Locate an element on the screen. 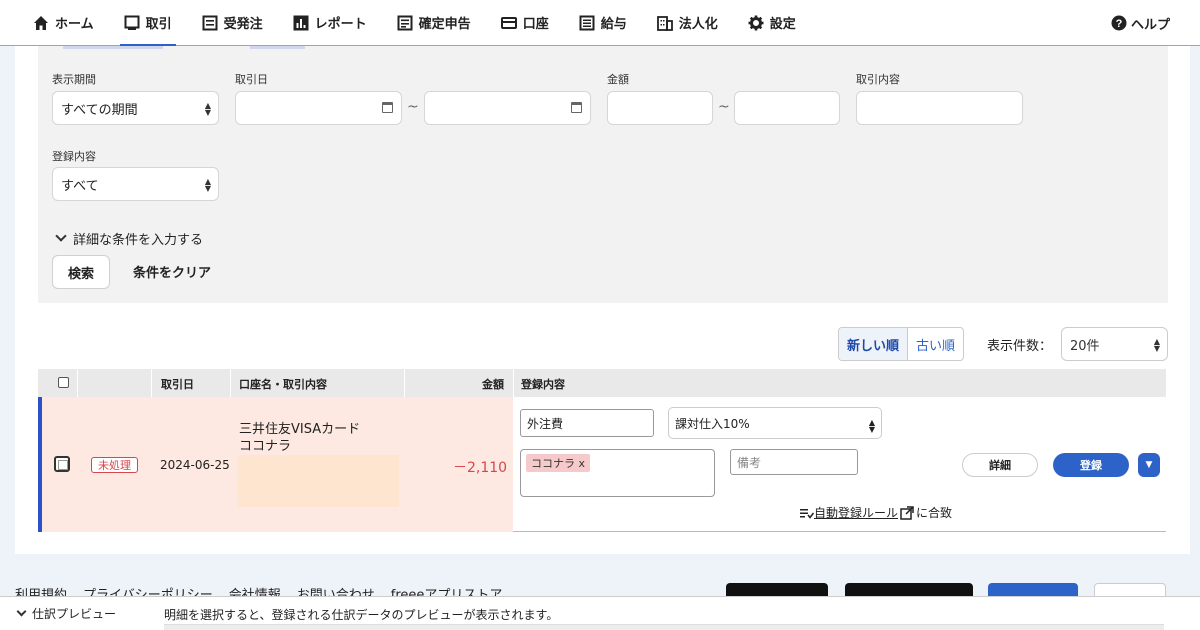 The image size is (1200, 630). help-label: ヘルプ is located at coordinates (1150, 25).